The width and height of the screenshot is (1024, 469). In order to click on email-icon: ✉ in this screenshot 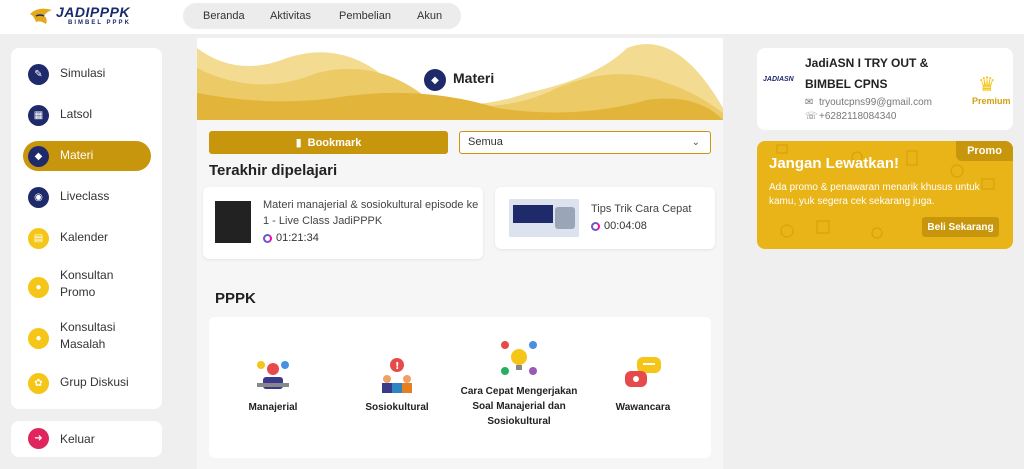, I will do `click(809, 102)`.